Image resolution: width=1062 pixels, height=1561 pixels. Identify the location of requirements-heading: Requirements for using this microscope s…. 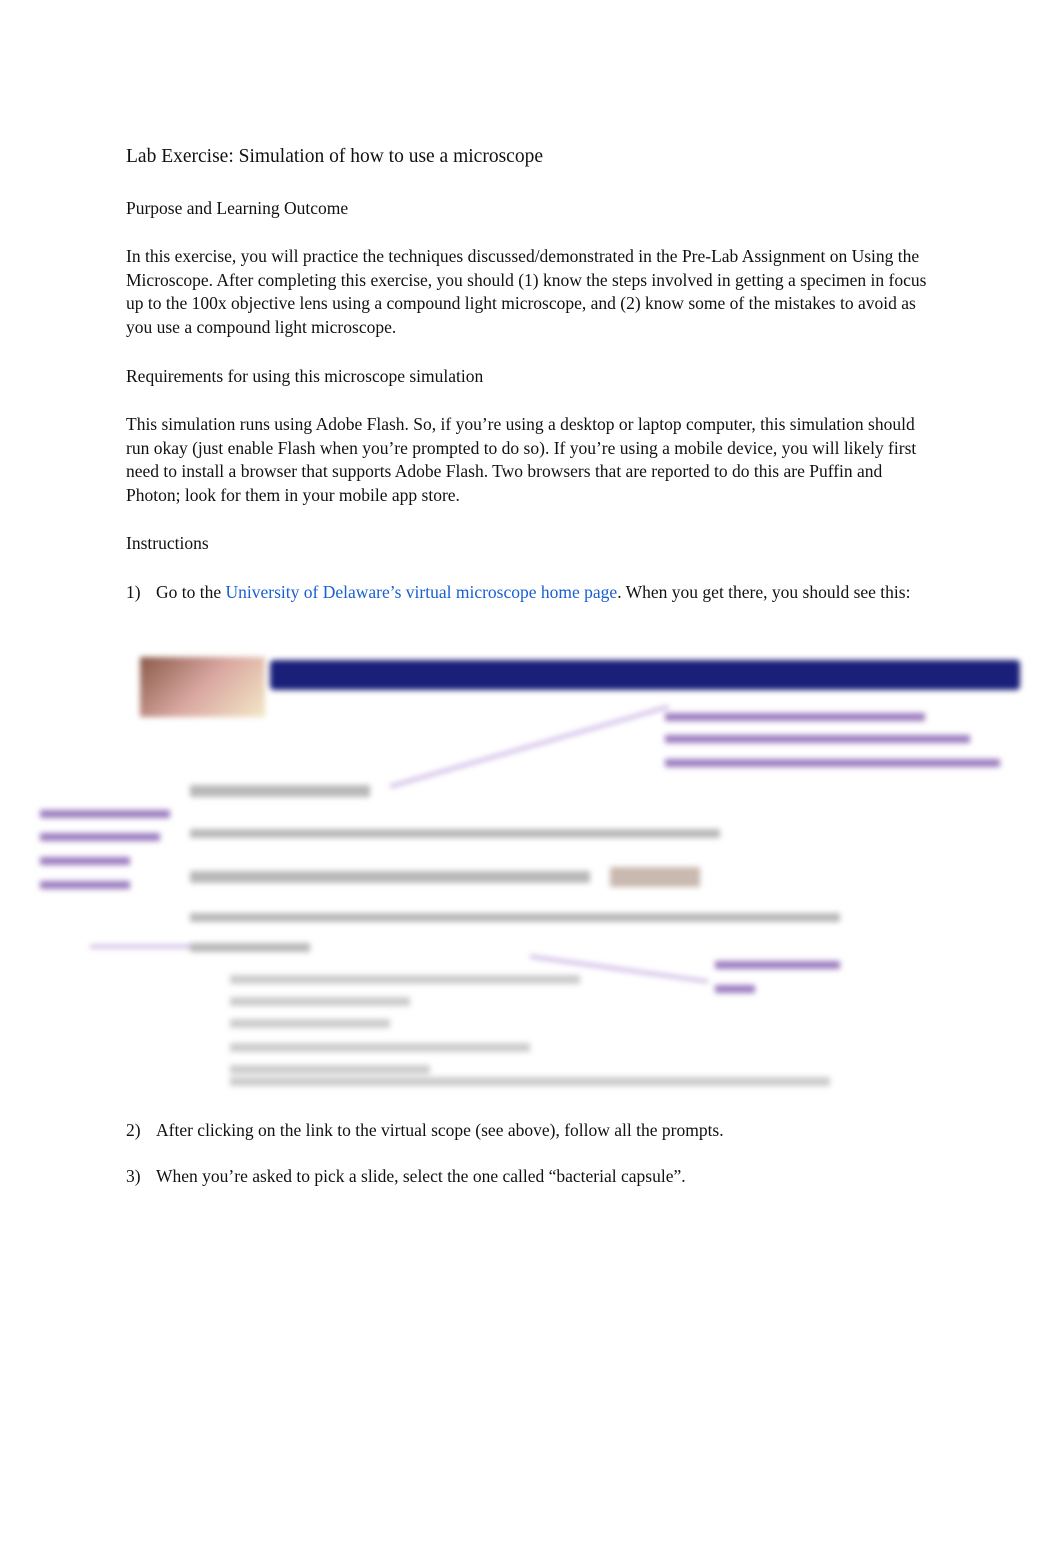
(305, 376).